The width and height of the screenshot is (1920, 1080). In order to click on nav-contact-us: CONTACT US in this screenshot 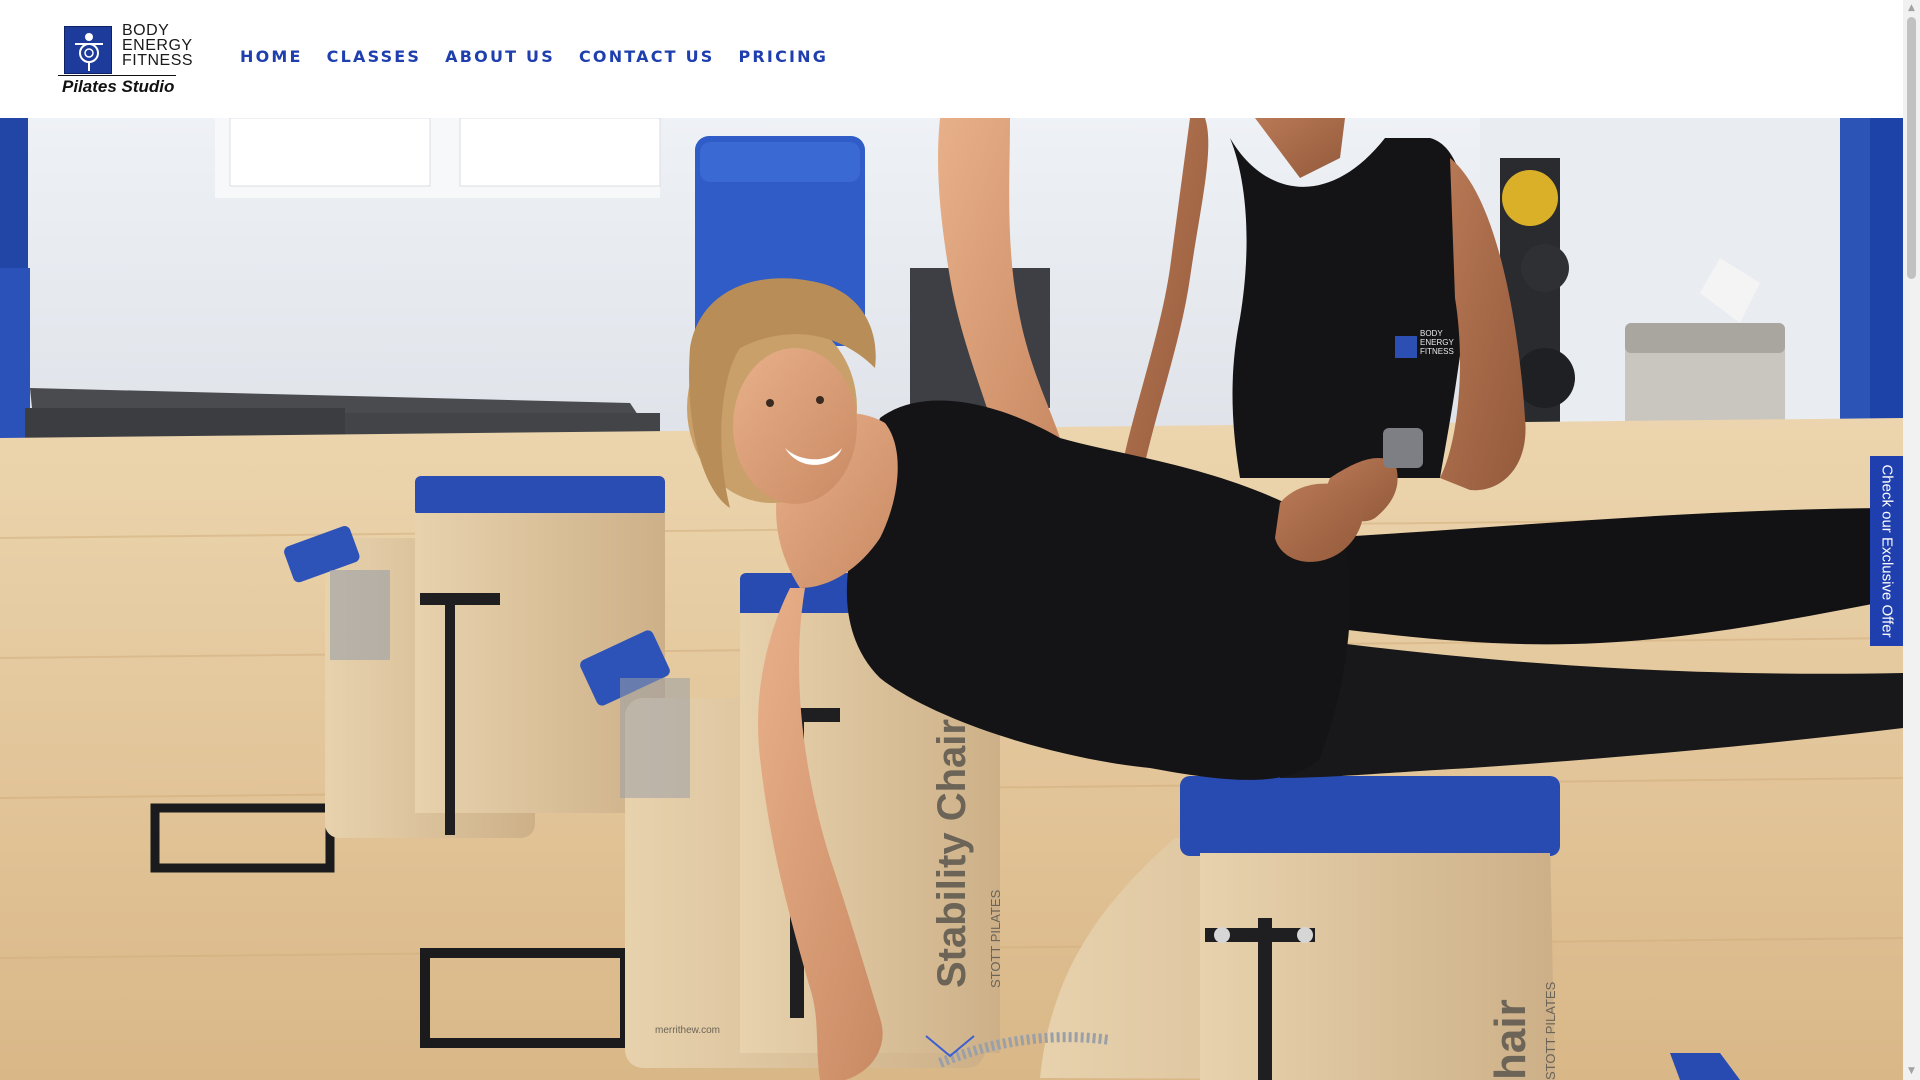, I will do `click(647, 56)`.